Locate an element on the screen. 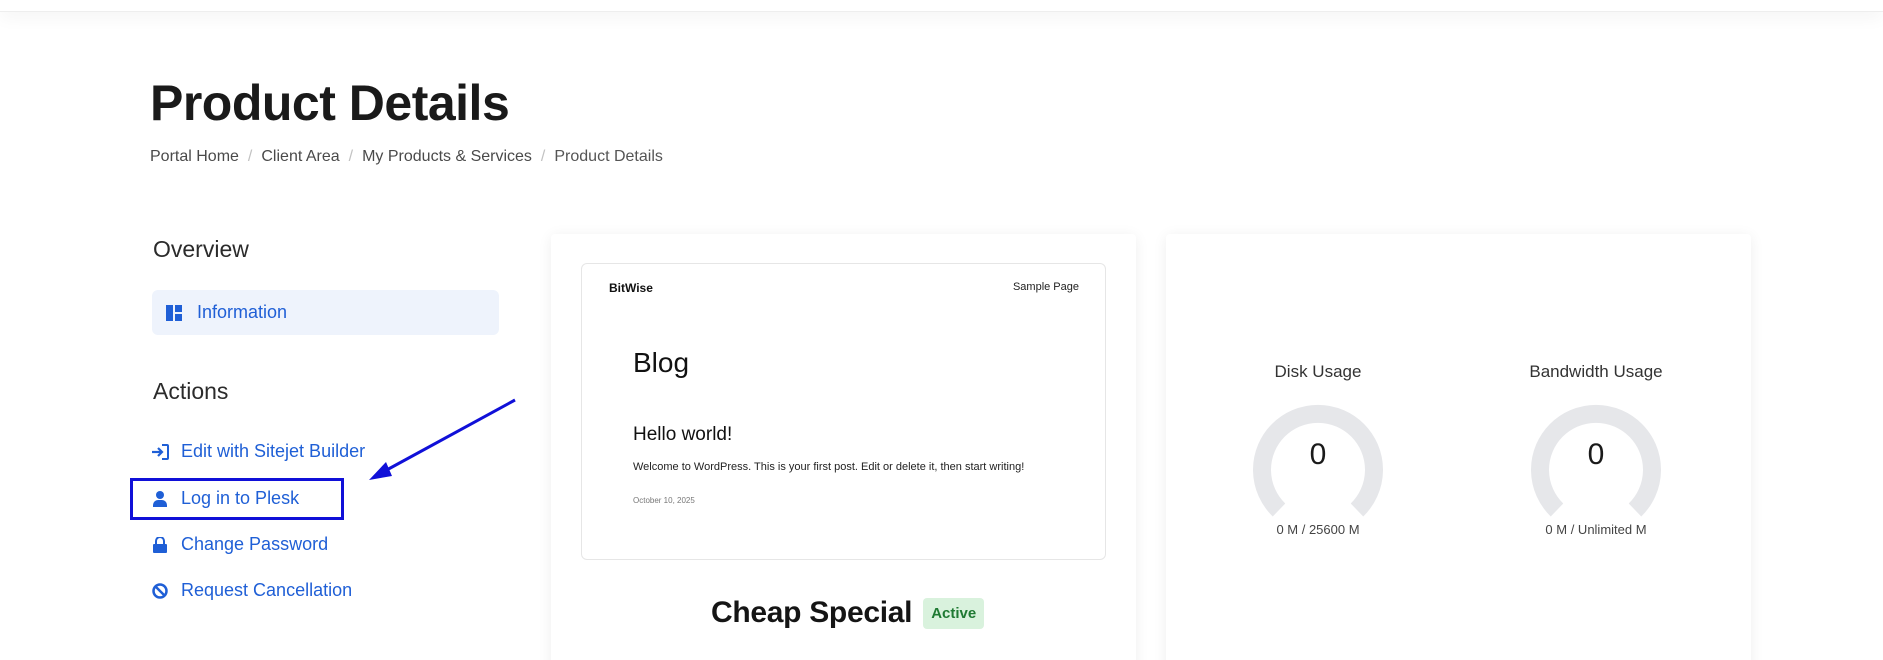 The image size is (1883, 660). bandwidth-usage-amount: 0 M / Unlimited M is located at coordinates (1596, 529).